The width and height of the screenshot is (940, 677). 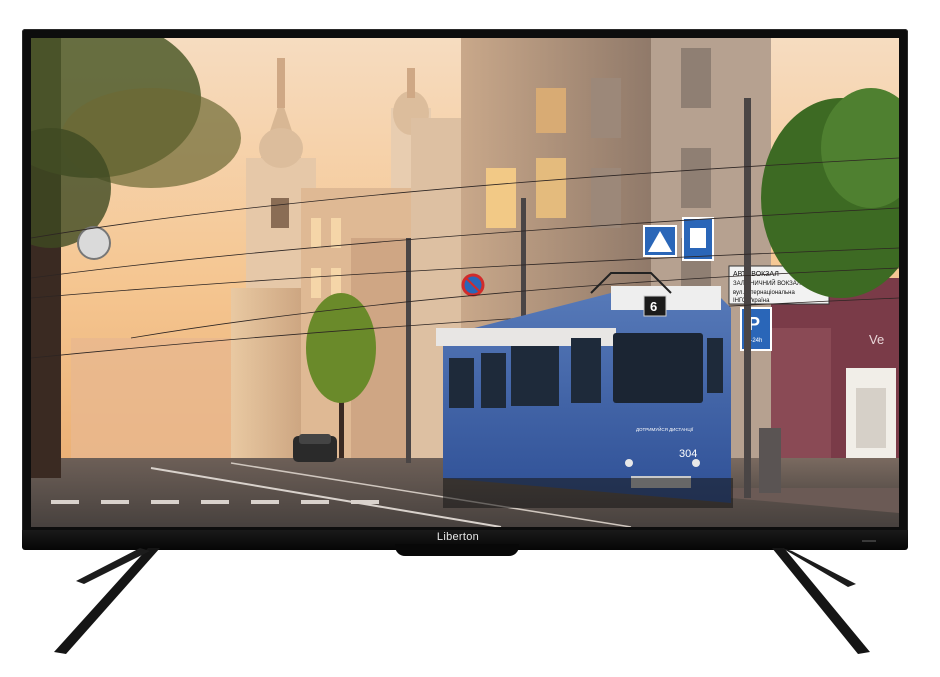 What do you see at coordinates (688, 454) in the screenshot?
I see `tram-fleet-number: 304` at bounding box center [688, 454].